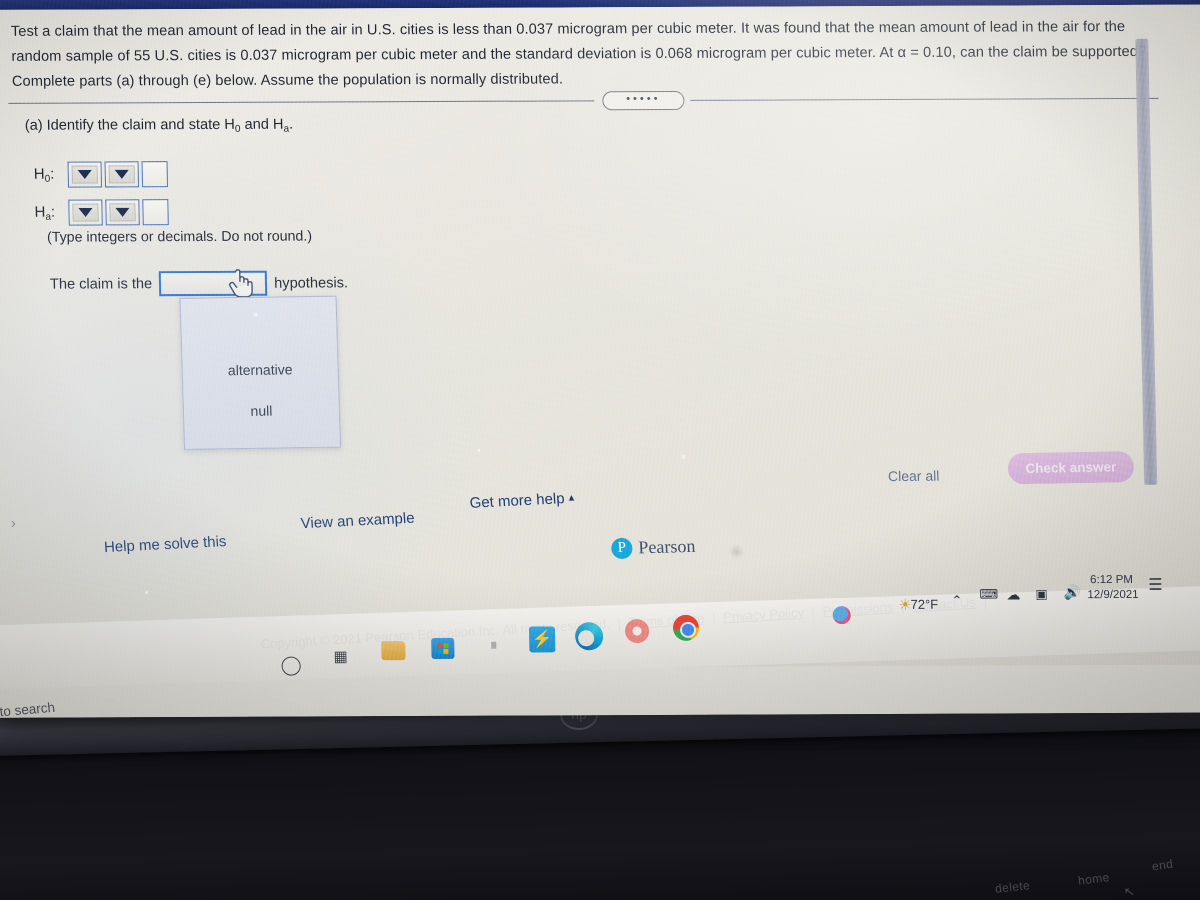 The height and width of the screenshot is (900, 1200). I want to click on dropdown-option-alternative: alternative, so click(259, 370).